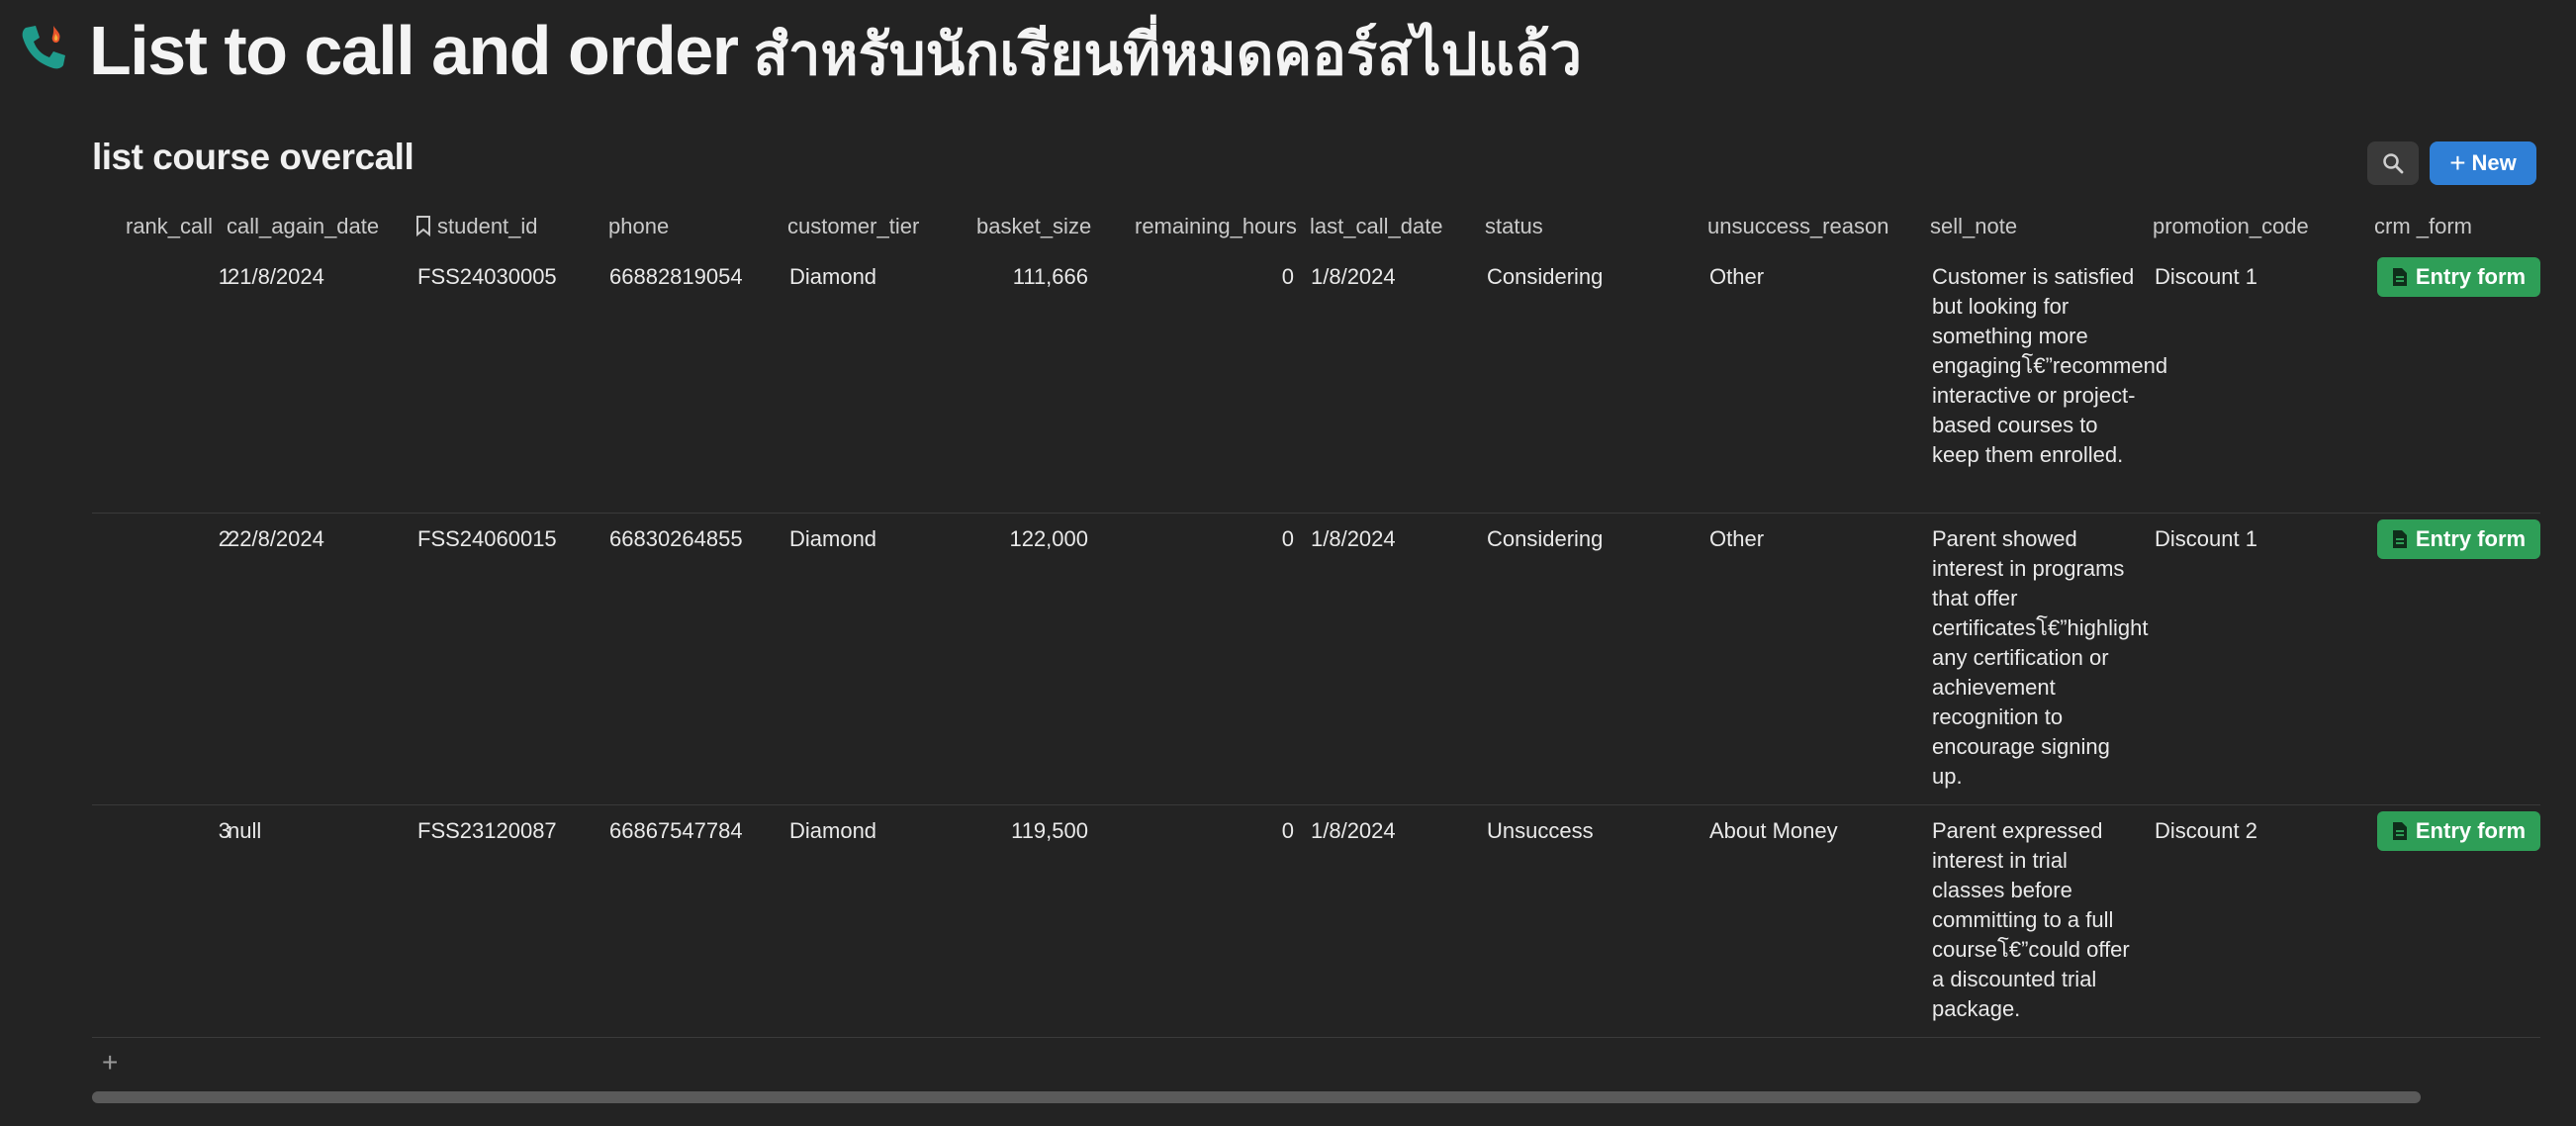  Describe the element at coordinates (2423, 226) in the screenshot. I see `column-header-crm-form: crm _form` at that location.